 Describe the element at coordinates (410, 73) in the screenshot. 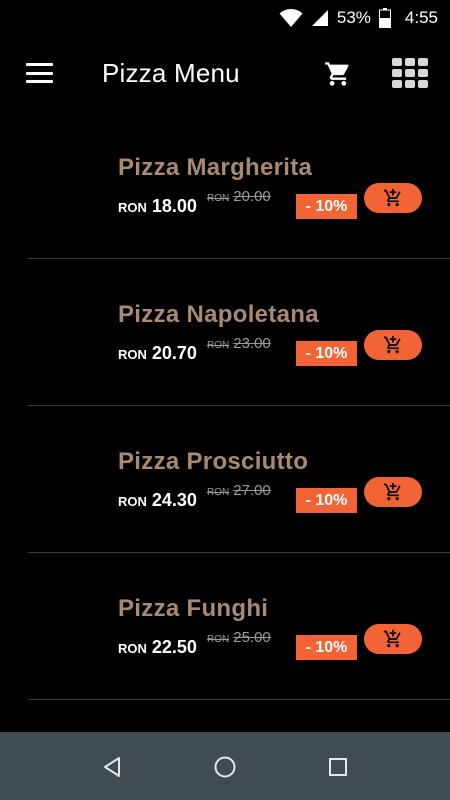

I see `grid-view-icon` at that location.